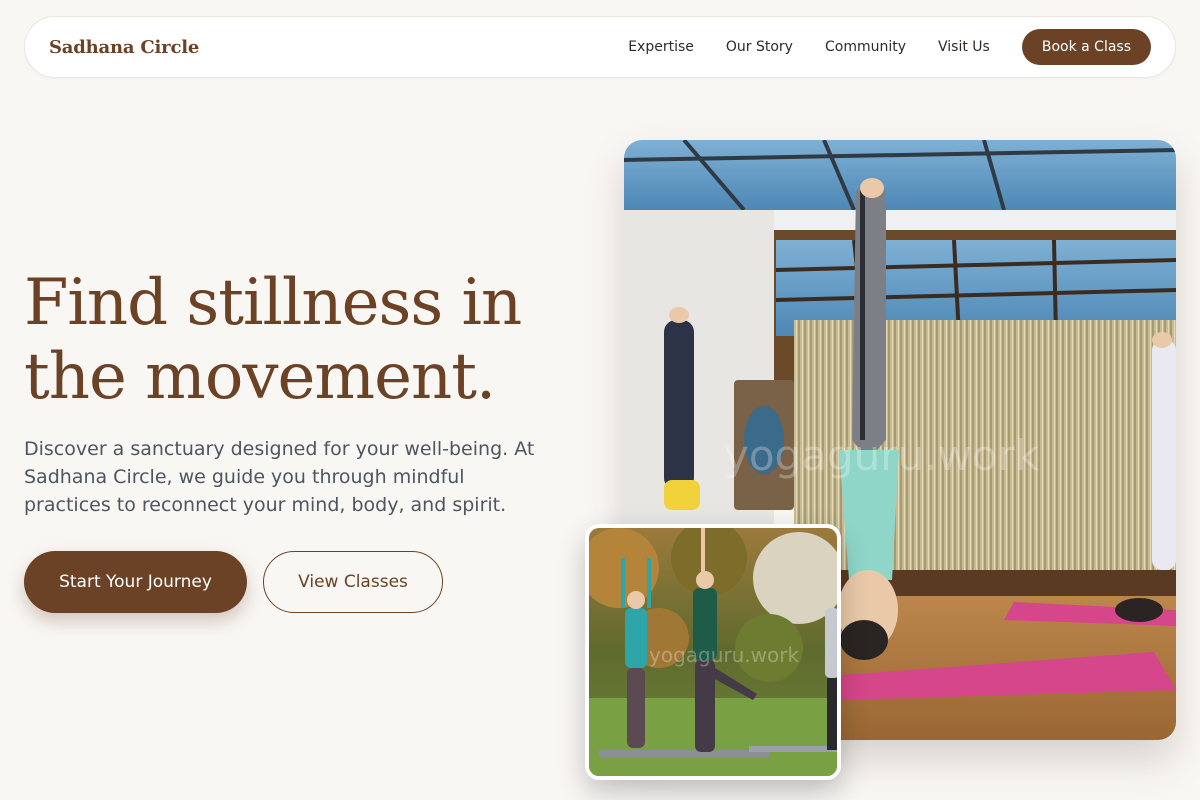  Describe the element at coordinates (865, 47) in the screenshot. I see `nav-link-community: Community` at that location.